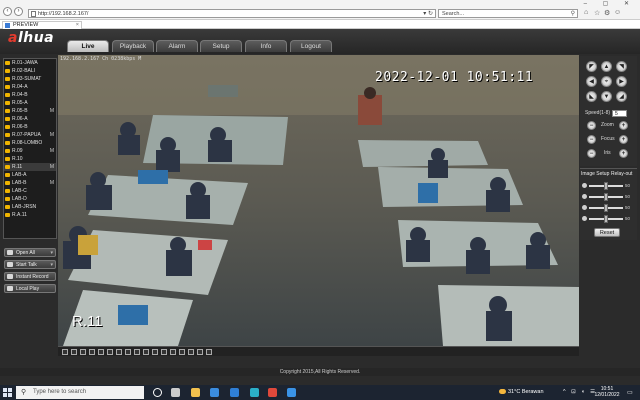 This screenshot has height=400, width=640. What do you see at coordinates (521, 392) in the screenshot?
I see `weather-widget: 31°C Berawan` at bounding box center [521, 392].